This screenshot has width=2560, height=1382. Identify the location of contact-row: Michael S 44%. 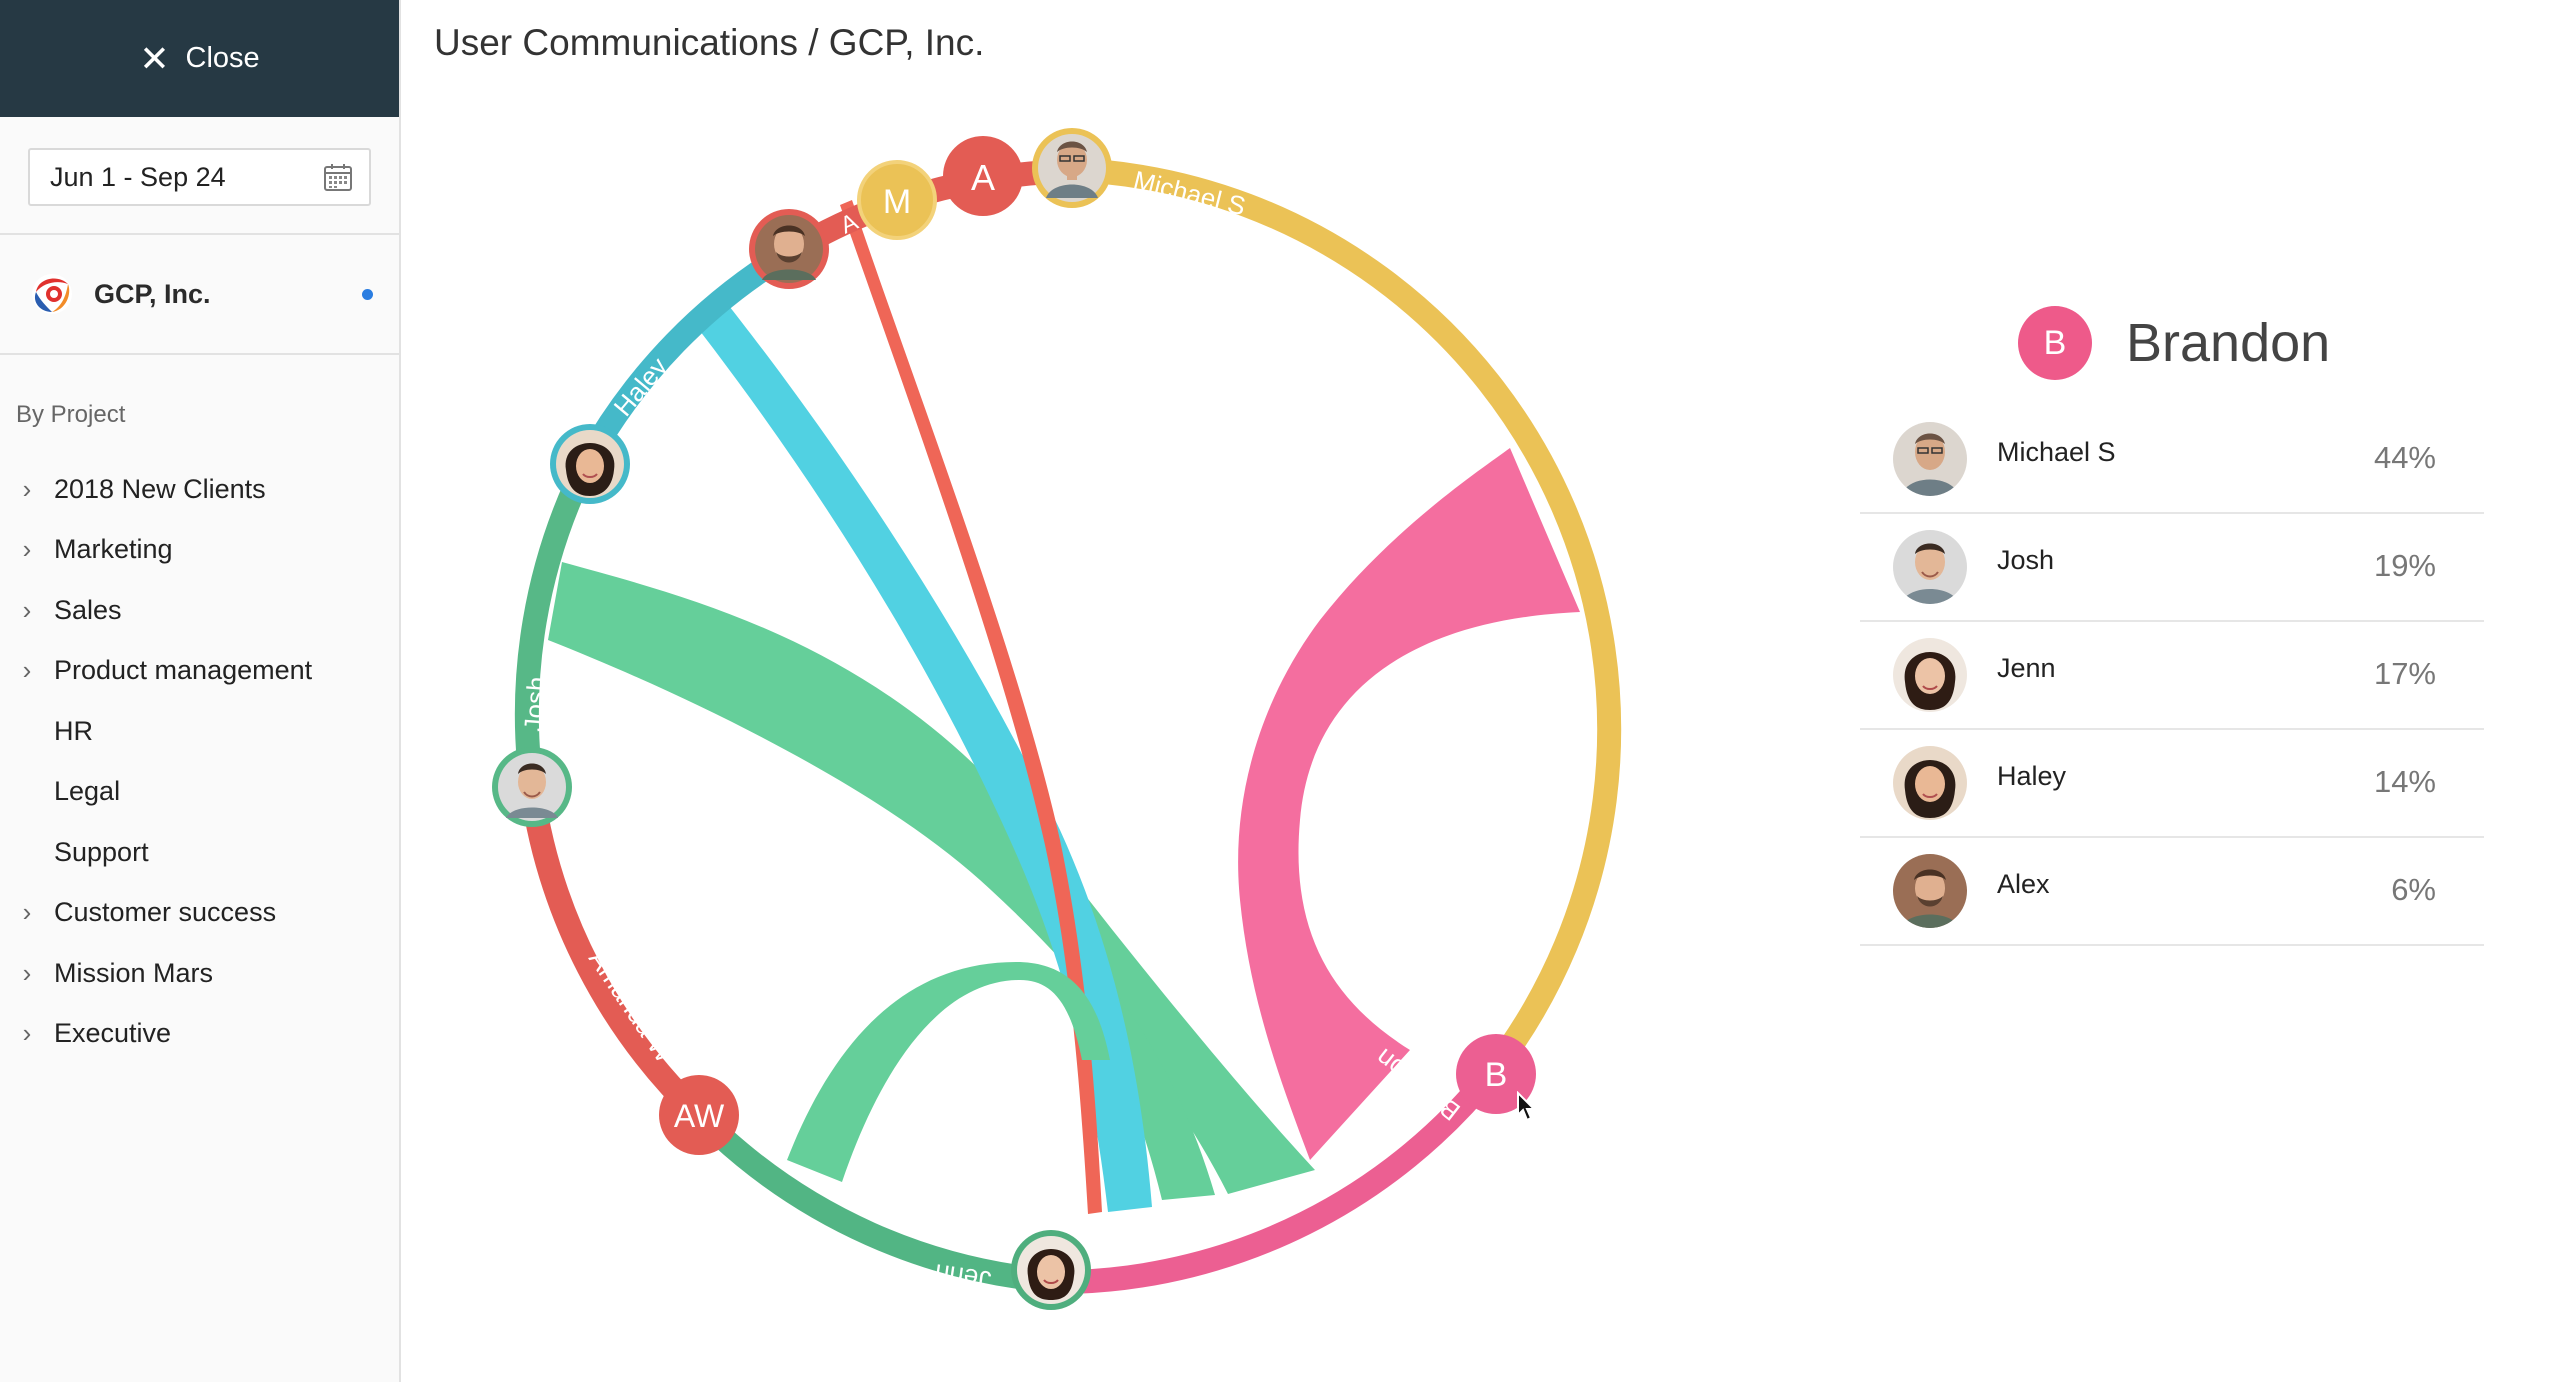
(2172, 460).